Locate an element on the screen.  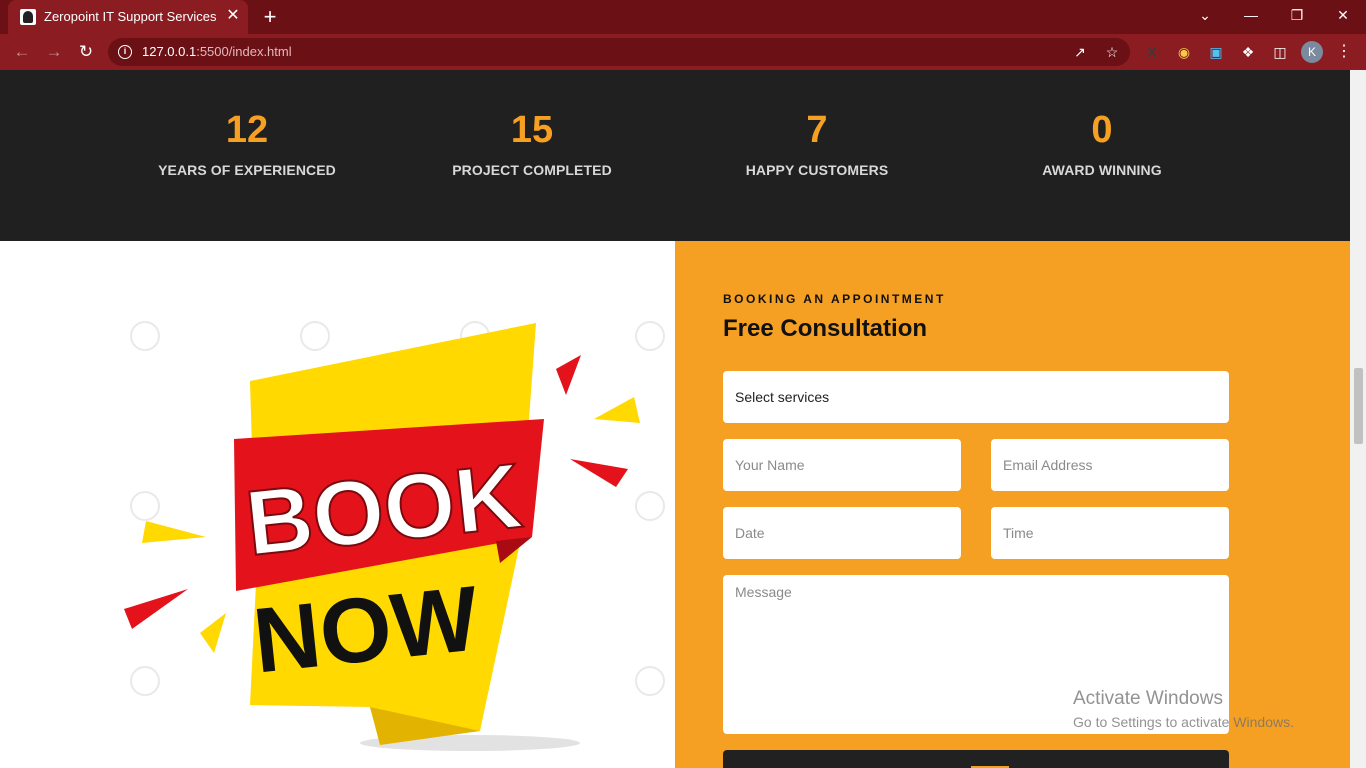
activate-windows-title: Activate Windows is located at coordinates (1148, 698).